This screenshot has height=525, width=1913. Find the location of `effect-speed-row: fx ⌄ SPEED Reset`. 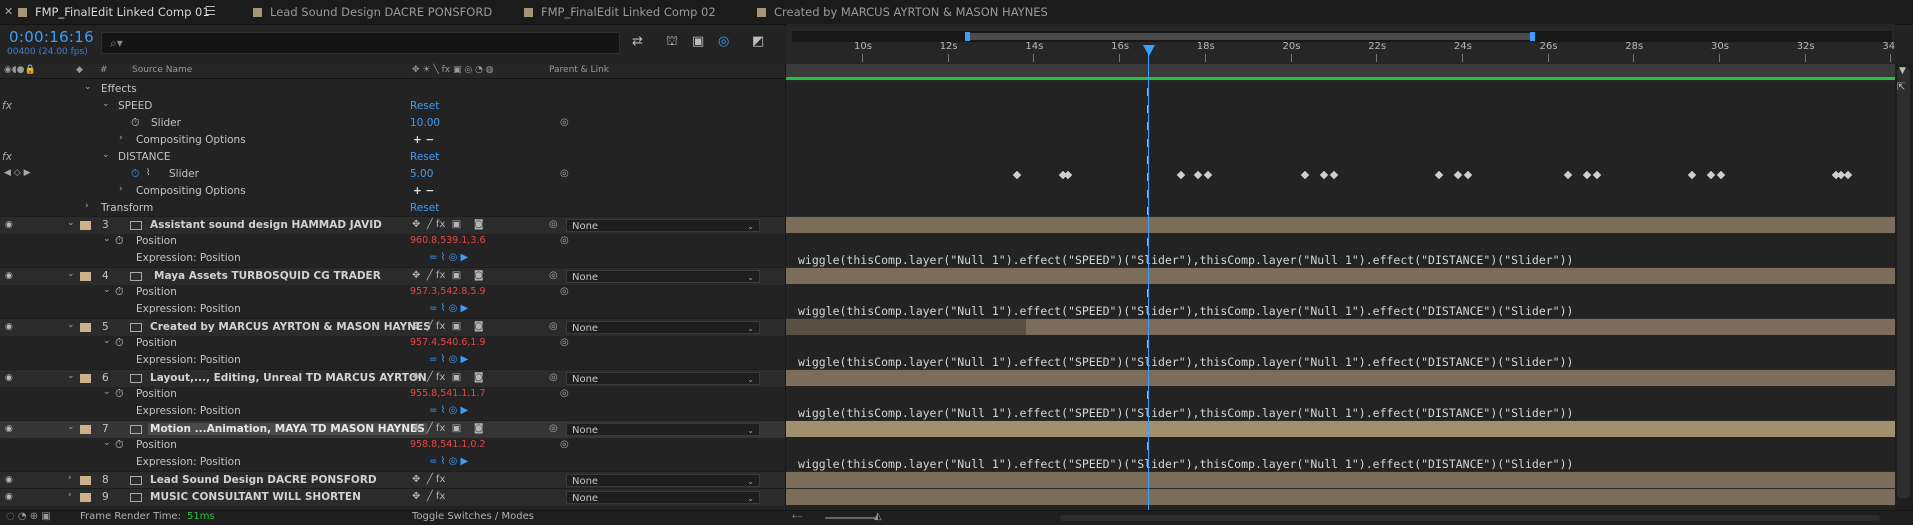

effect-speed-row: fx ⌄ SPEED Reset is located at coordinates (392, 106).